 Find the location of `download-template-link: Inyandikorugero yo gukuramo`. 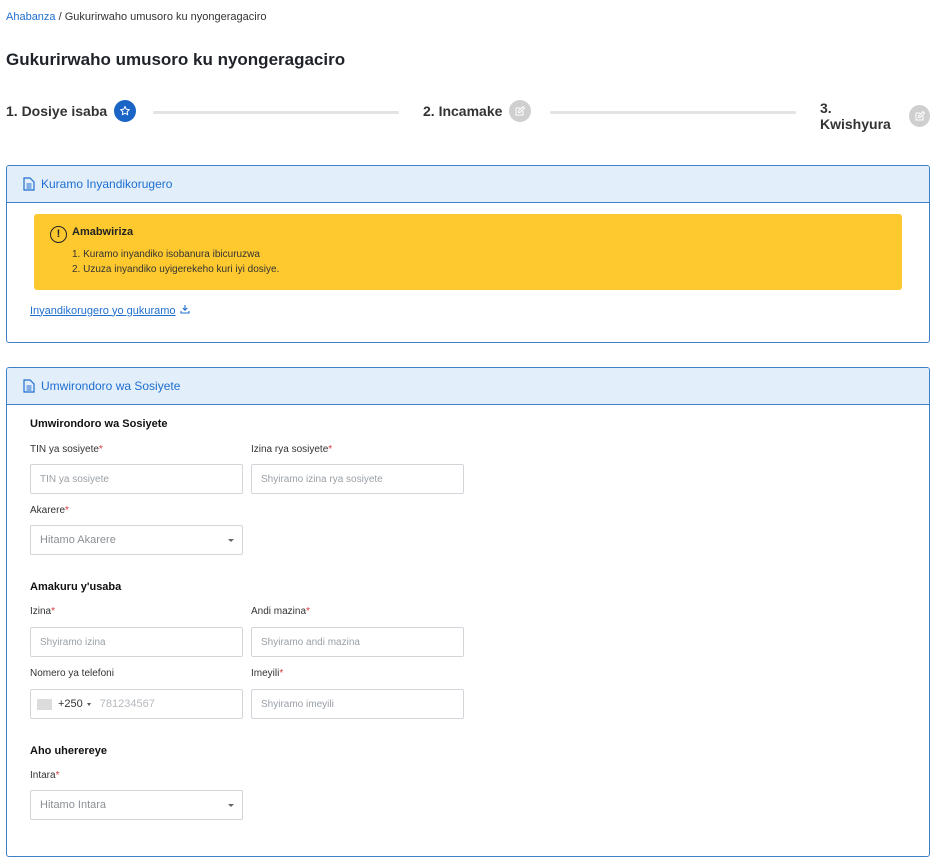

download-template-link: Inyandikorugero yo gukuramo is located at coordinates (110, 310).